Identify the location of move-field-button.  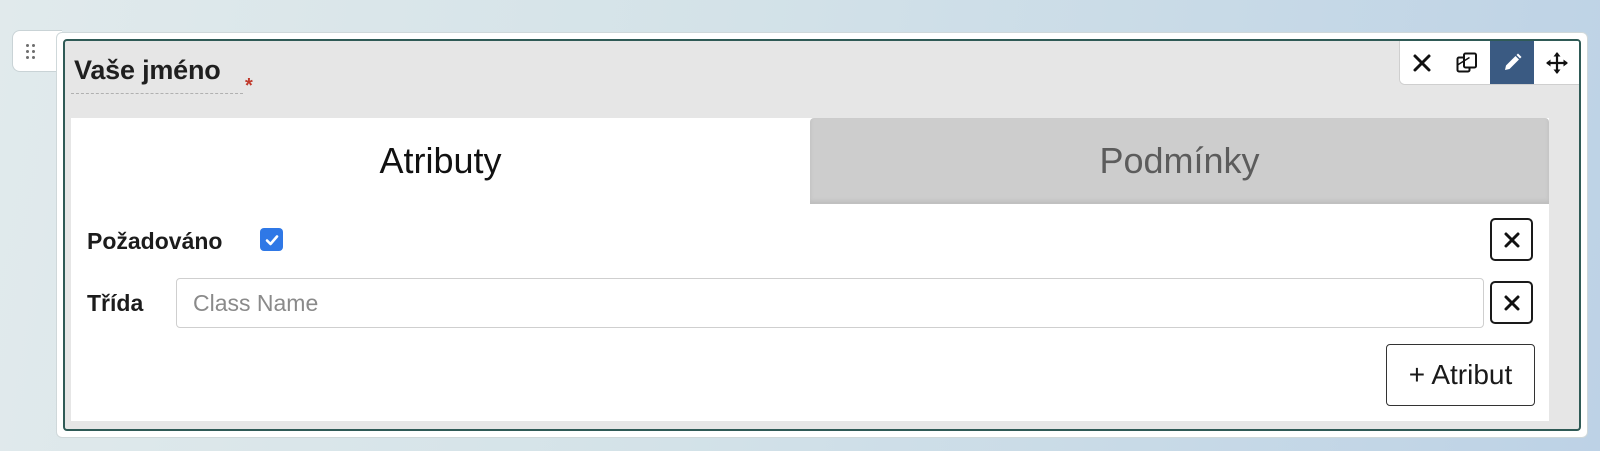
(1556, 62).